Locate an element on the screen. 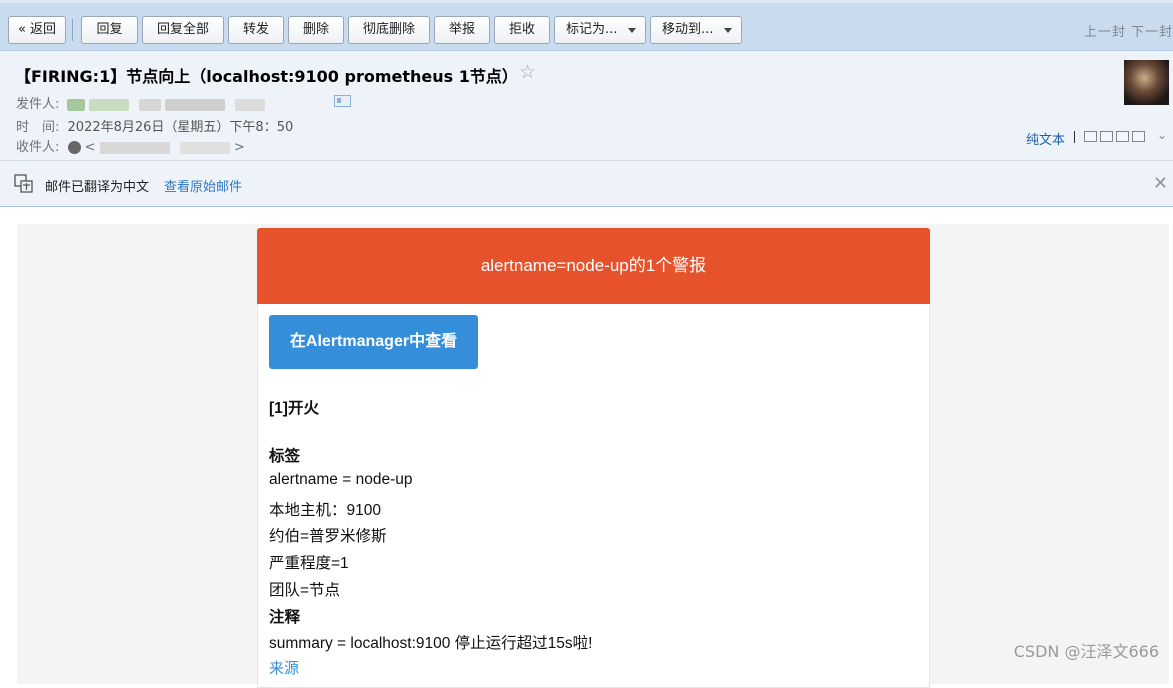  time-label: 时 间: is located at coordinates (38, 127).